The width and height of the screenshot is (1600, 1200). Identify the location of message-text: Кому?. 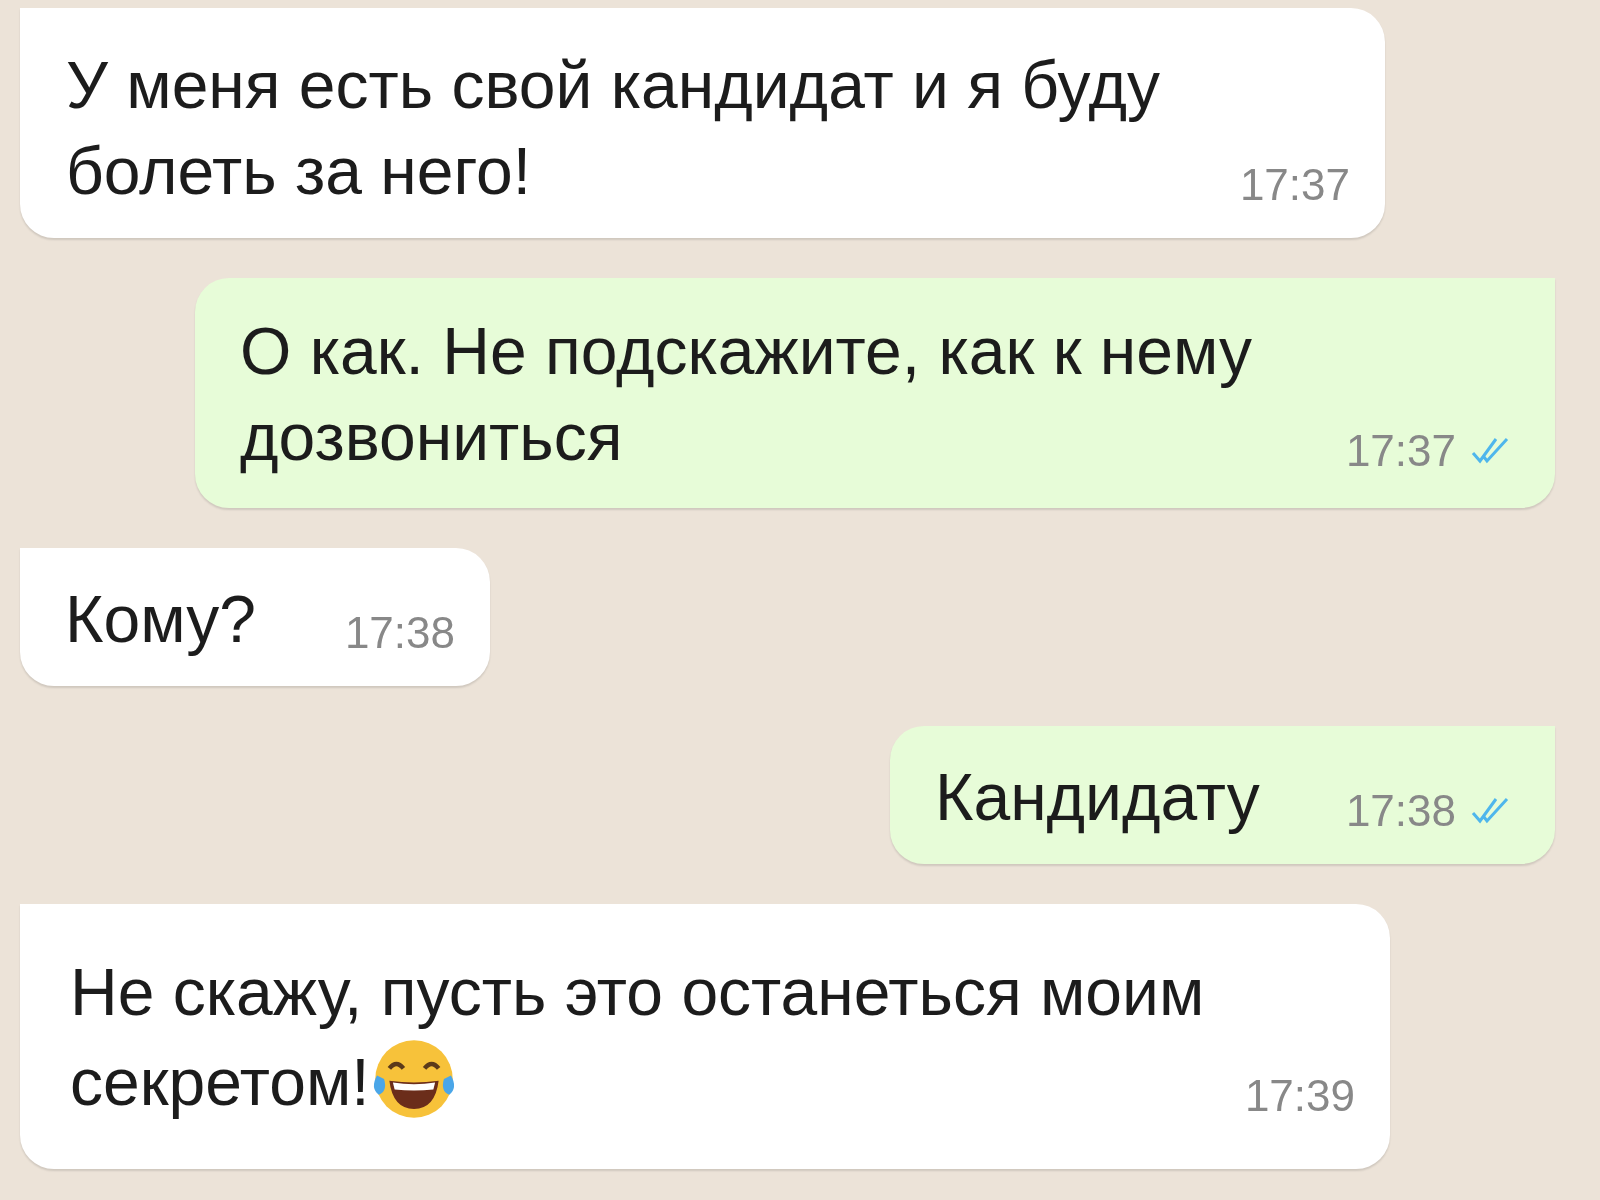
(160, 619).